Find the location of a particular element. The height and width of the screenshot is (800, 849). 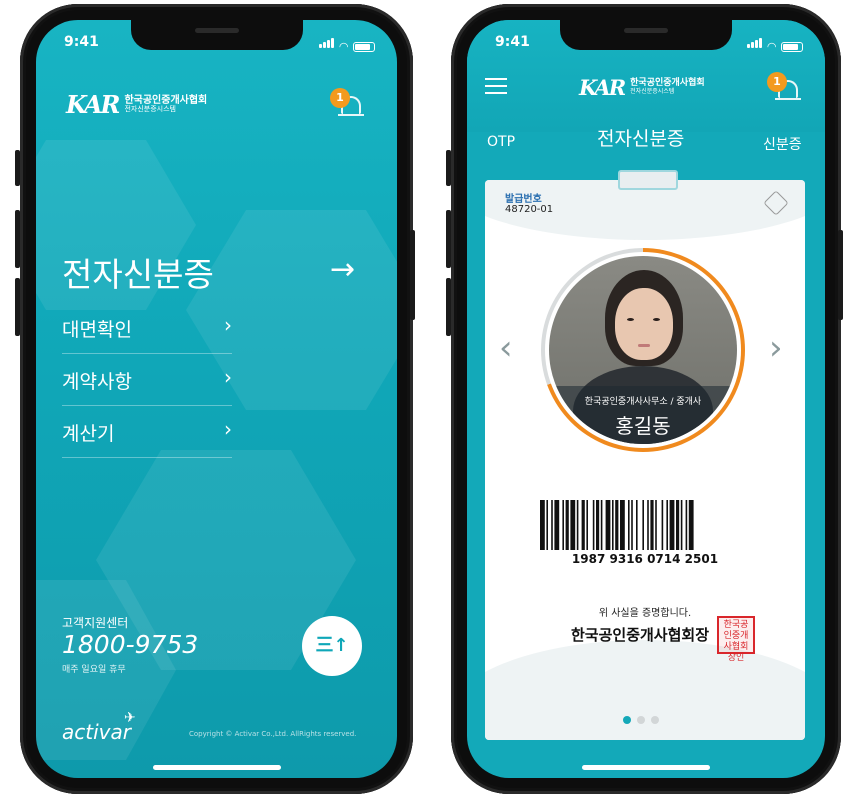

barcode-number: 1987 9316 0714 2501 is located at coordinates (645, 559).